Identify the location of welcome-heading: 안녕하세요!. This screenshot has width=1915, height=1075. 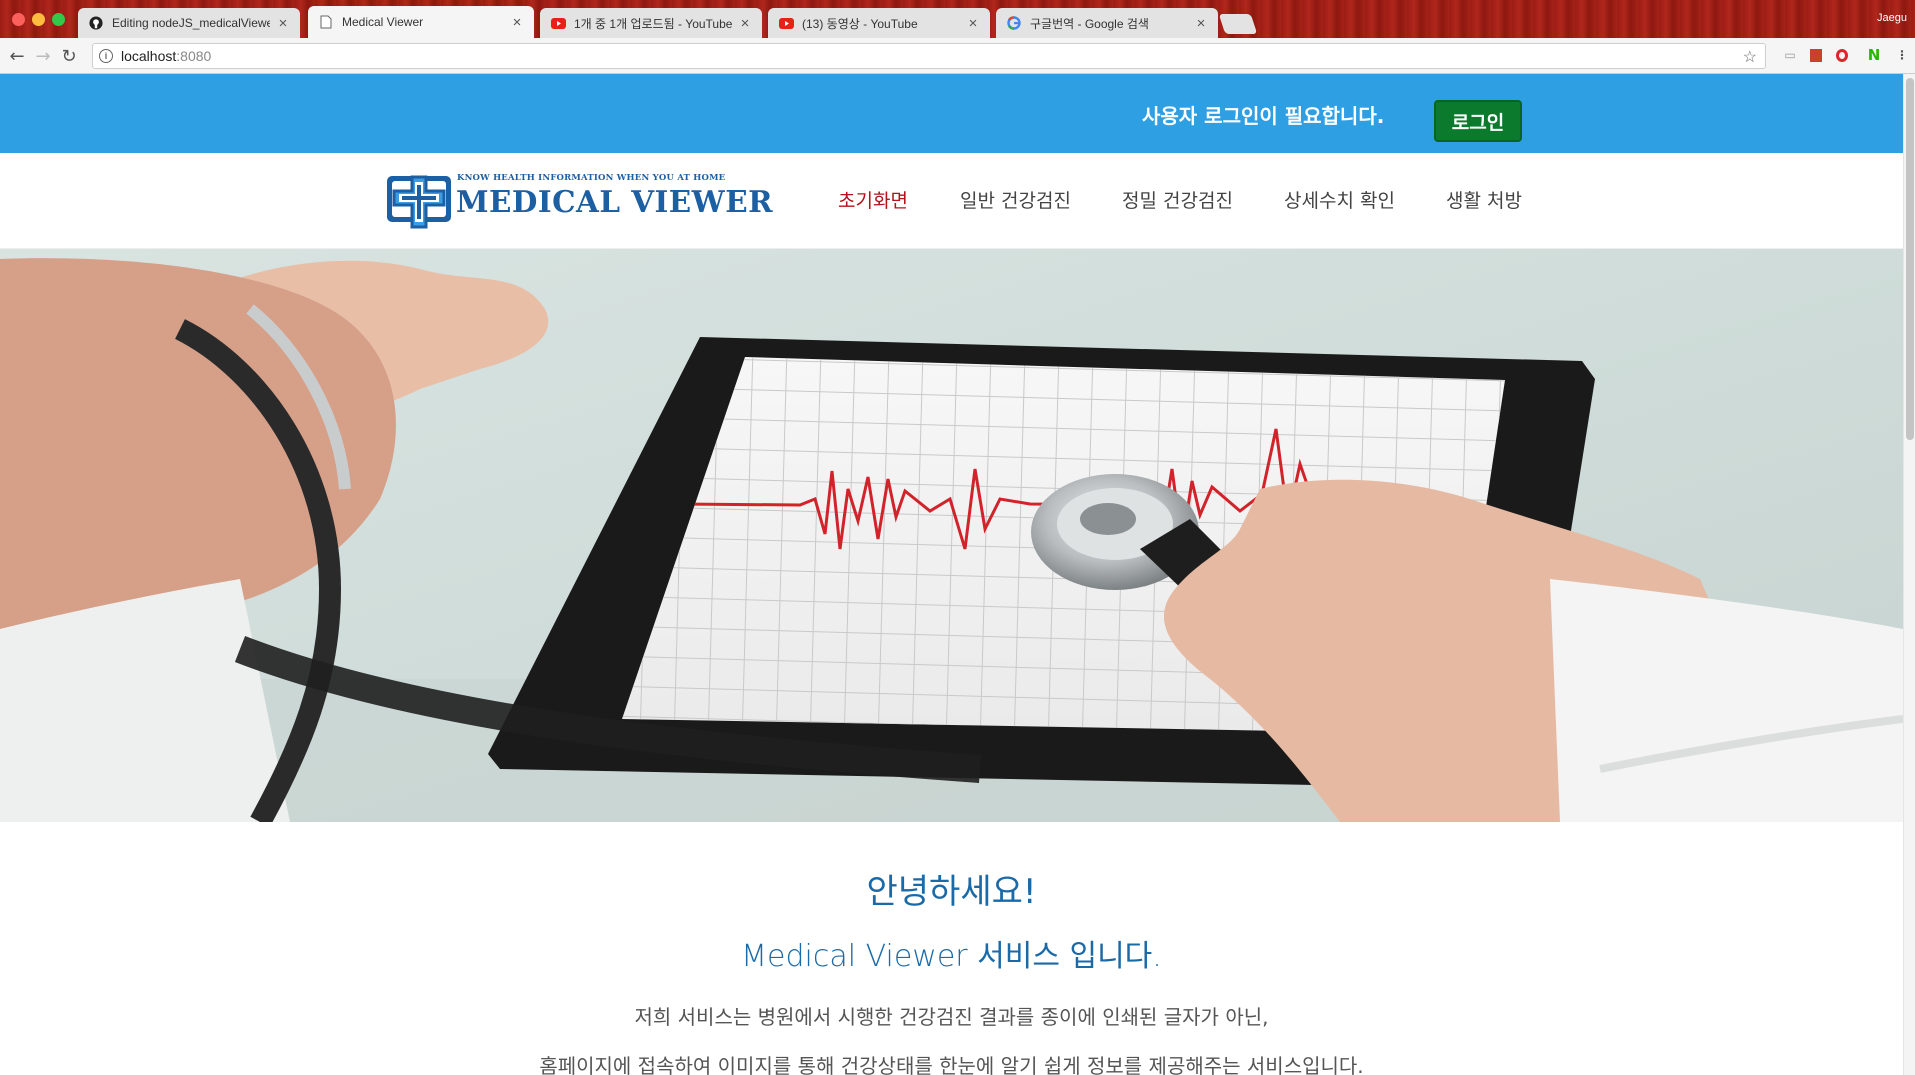
(951, 892).